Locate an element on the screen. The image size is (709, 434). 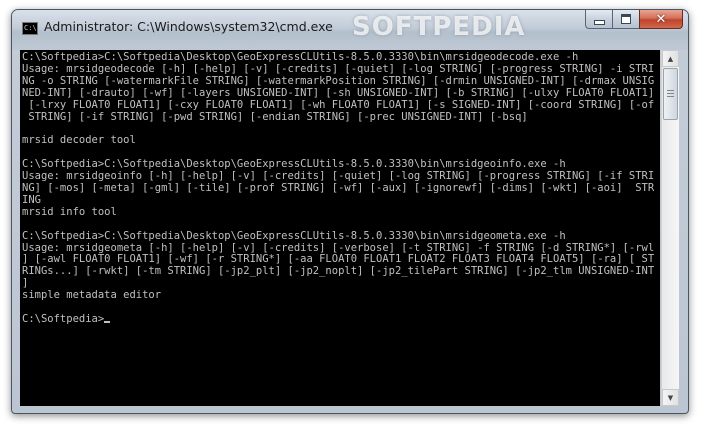
close-icon: ✕ is located at coordinates (661, 19).